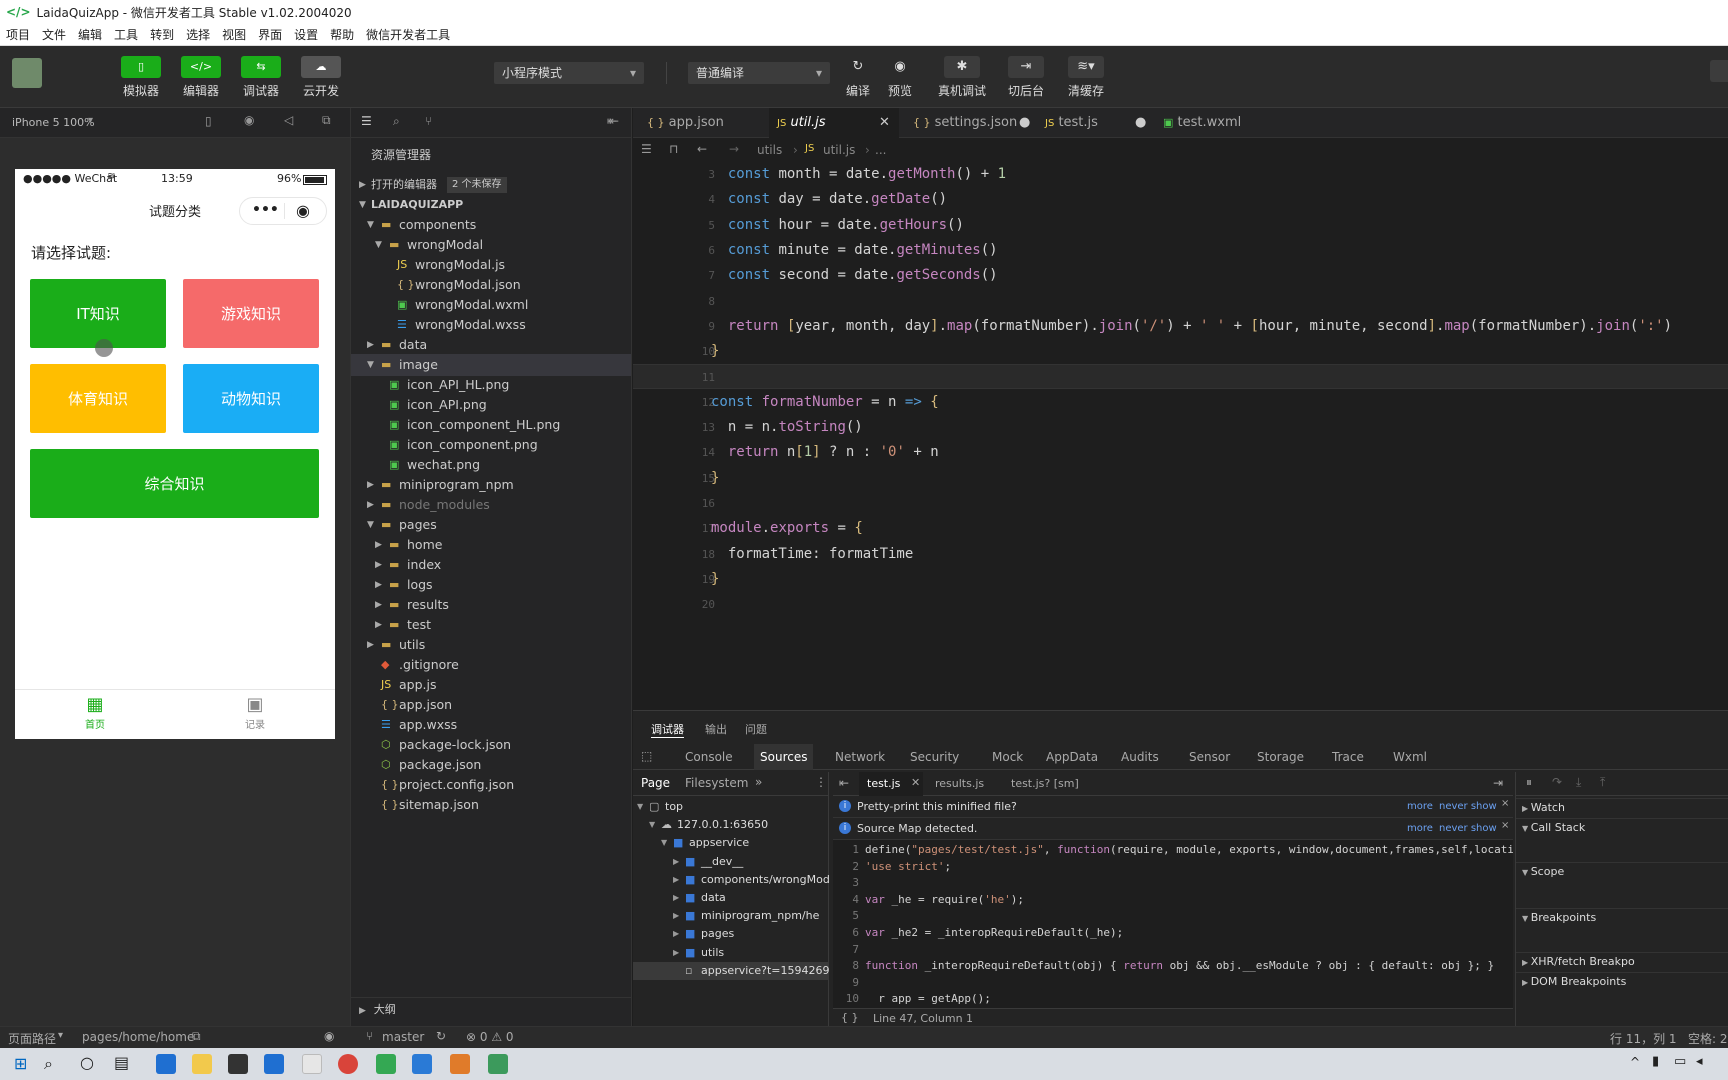 The height and width of the screenshot is (1080, 1728). Describe the element at coordinates (1180, 478) in the screenshot. I see `code-line: 15}` at that location.